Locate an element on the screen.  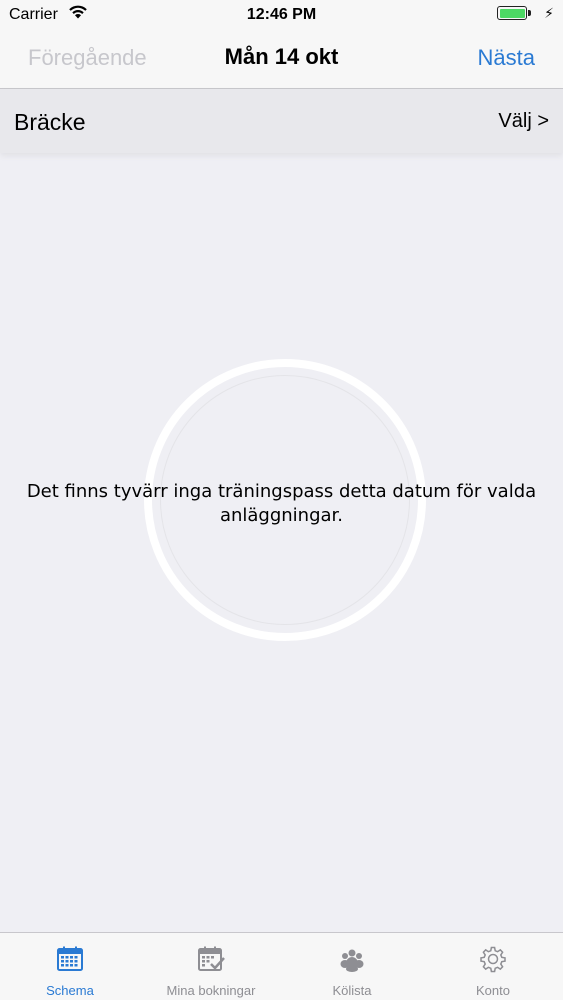
tab-schema: Schema is located at coordinates (70, 966).